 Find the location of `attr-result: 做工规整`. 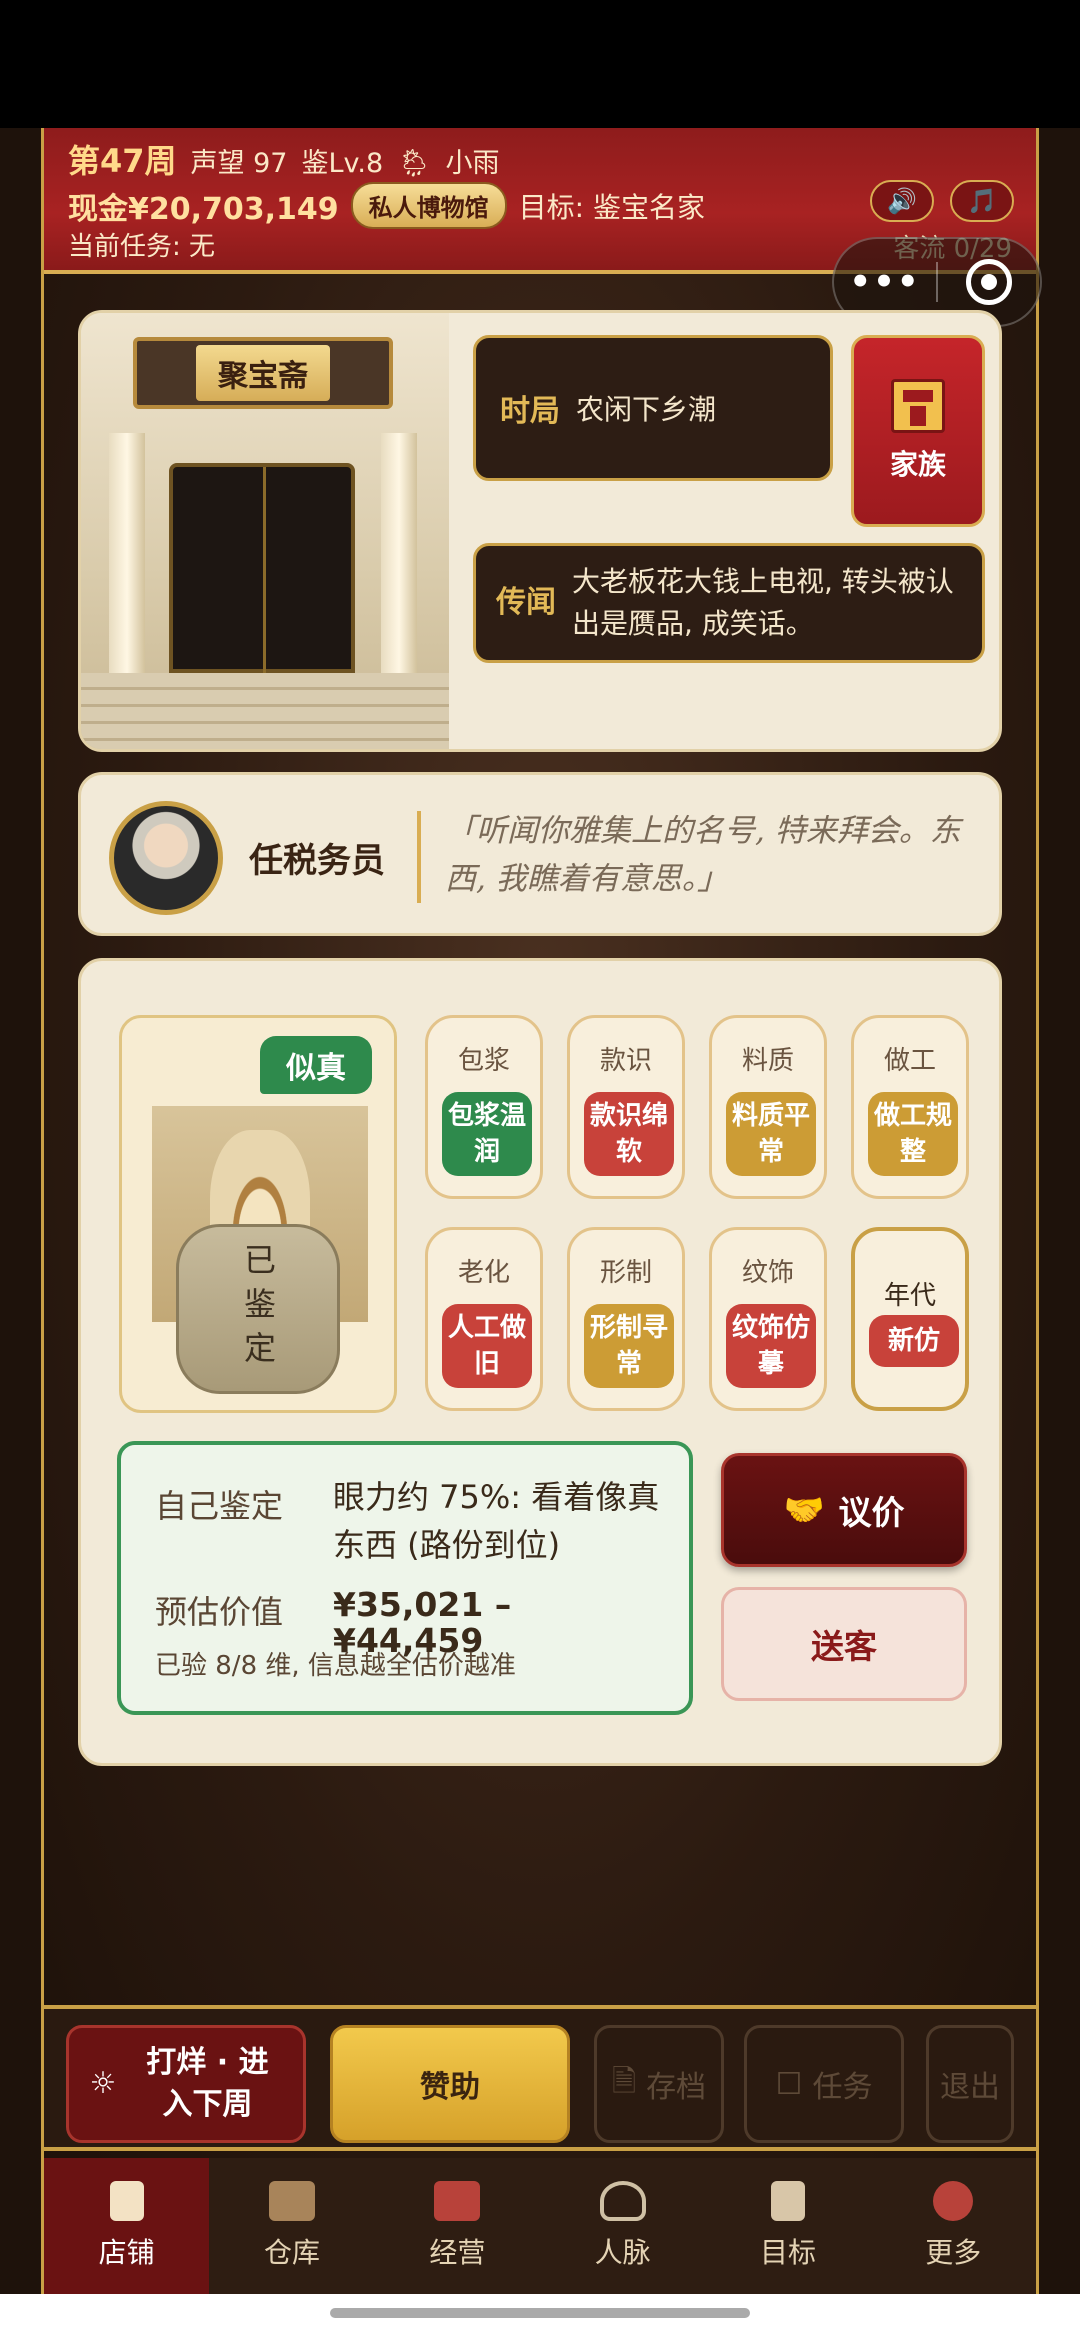

attr-result: 做工规整 is located at coordinates (913, 1134).